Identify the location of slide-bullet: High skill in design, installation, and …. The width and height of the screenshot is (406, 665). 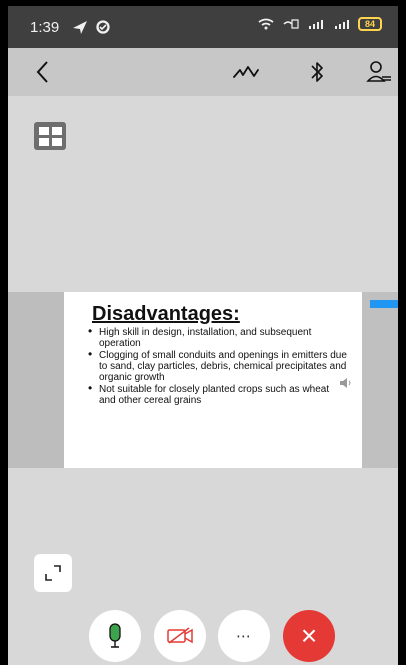
(218, 337).